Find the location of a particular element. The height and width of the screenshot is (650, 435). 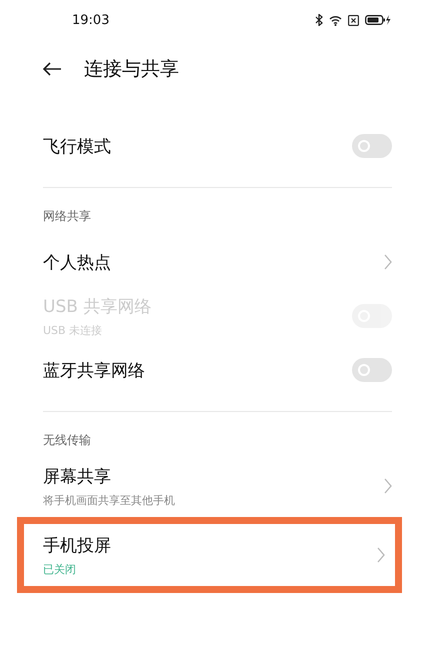

section-heading: 网络共享 is located at coordinates (67, 216).